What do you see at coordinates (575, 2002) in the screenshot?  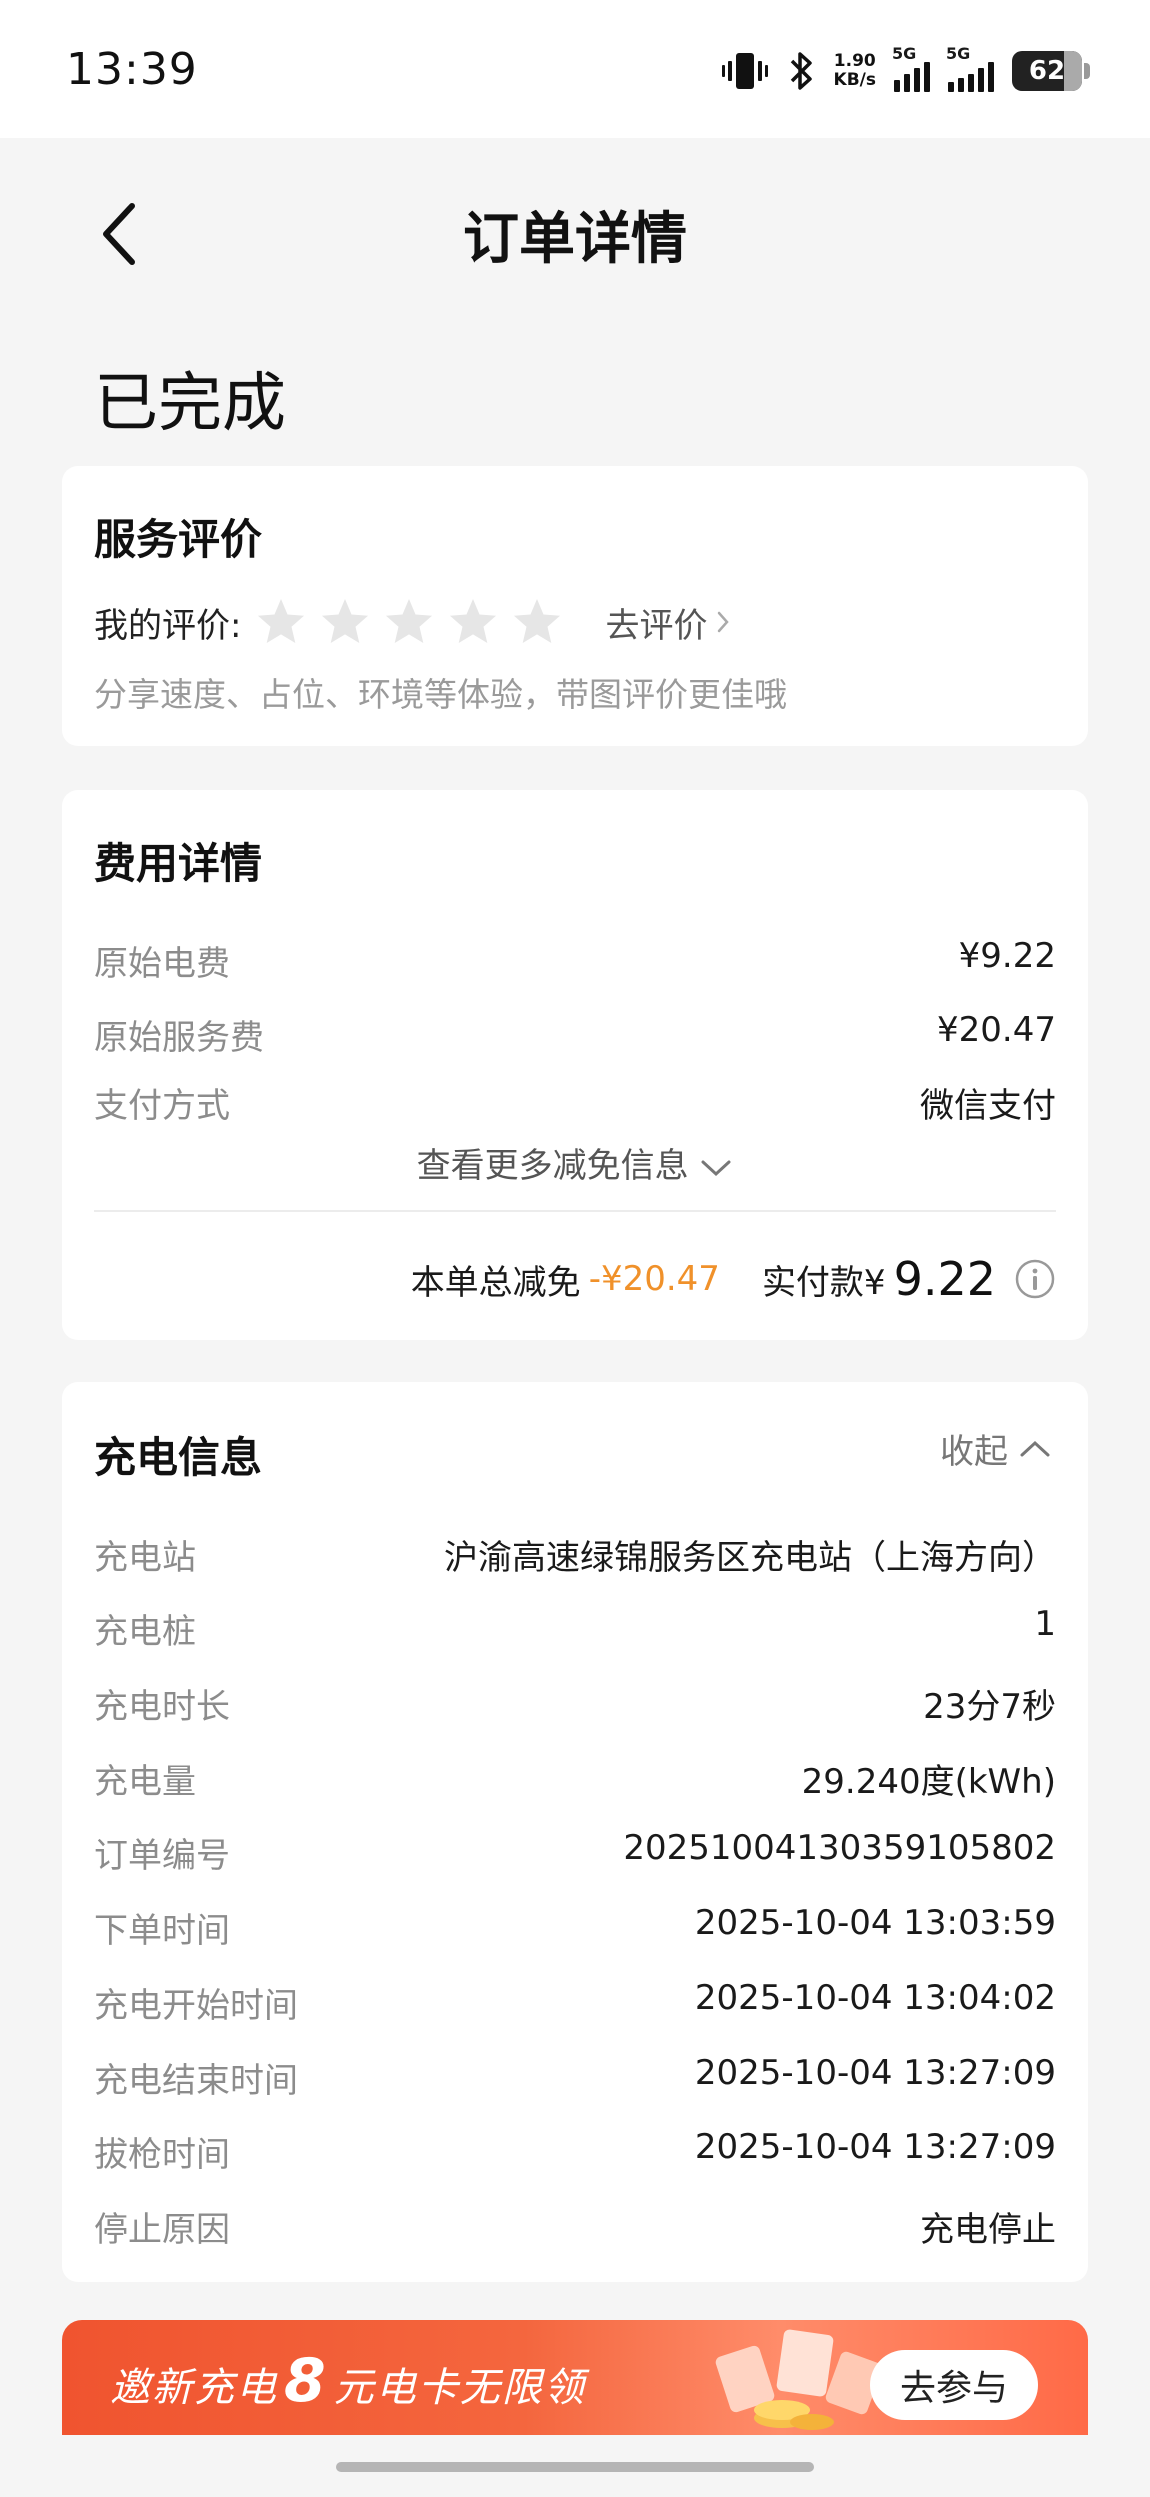 I see `info-row: 充电开始时间 2025-10-04 13:04:02` at bounding box center [575, 2002].